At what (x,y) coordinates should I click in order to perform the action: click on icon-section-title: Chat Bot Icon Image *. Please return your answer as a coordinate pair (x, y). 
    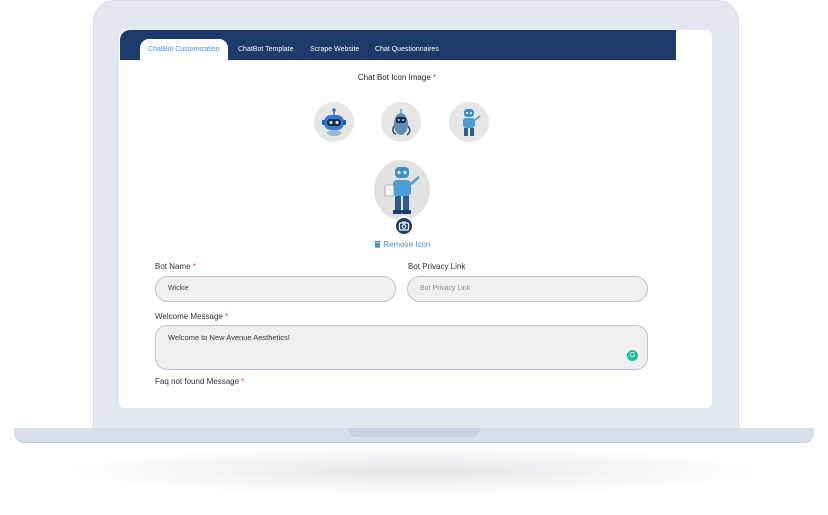
    Looking at the image, I should click on (397, 77).